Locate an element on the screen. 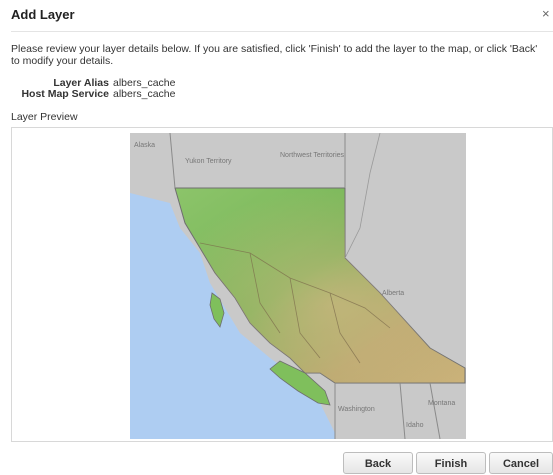 The width and height of the screenshot is (553, 475). label-nwt: Northwest Territories is located at coordinates (312, 155).